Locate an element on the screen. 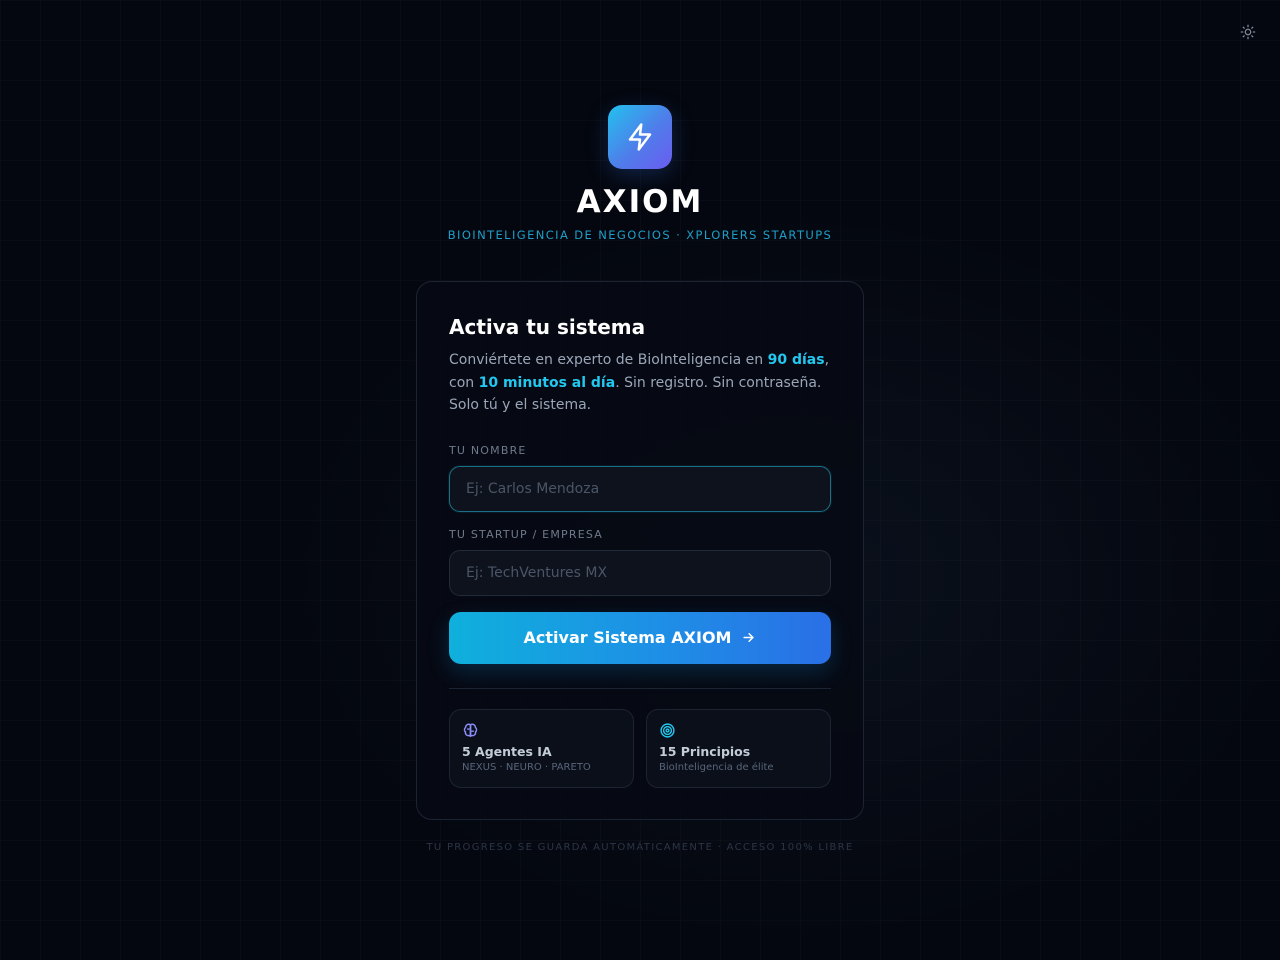  feature-principles: 15 Principios BioInteligencia de élite is located at coordinates (738, 748).